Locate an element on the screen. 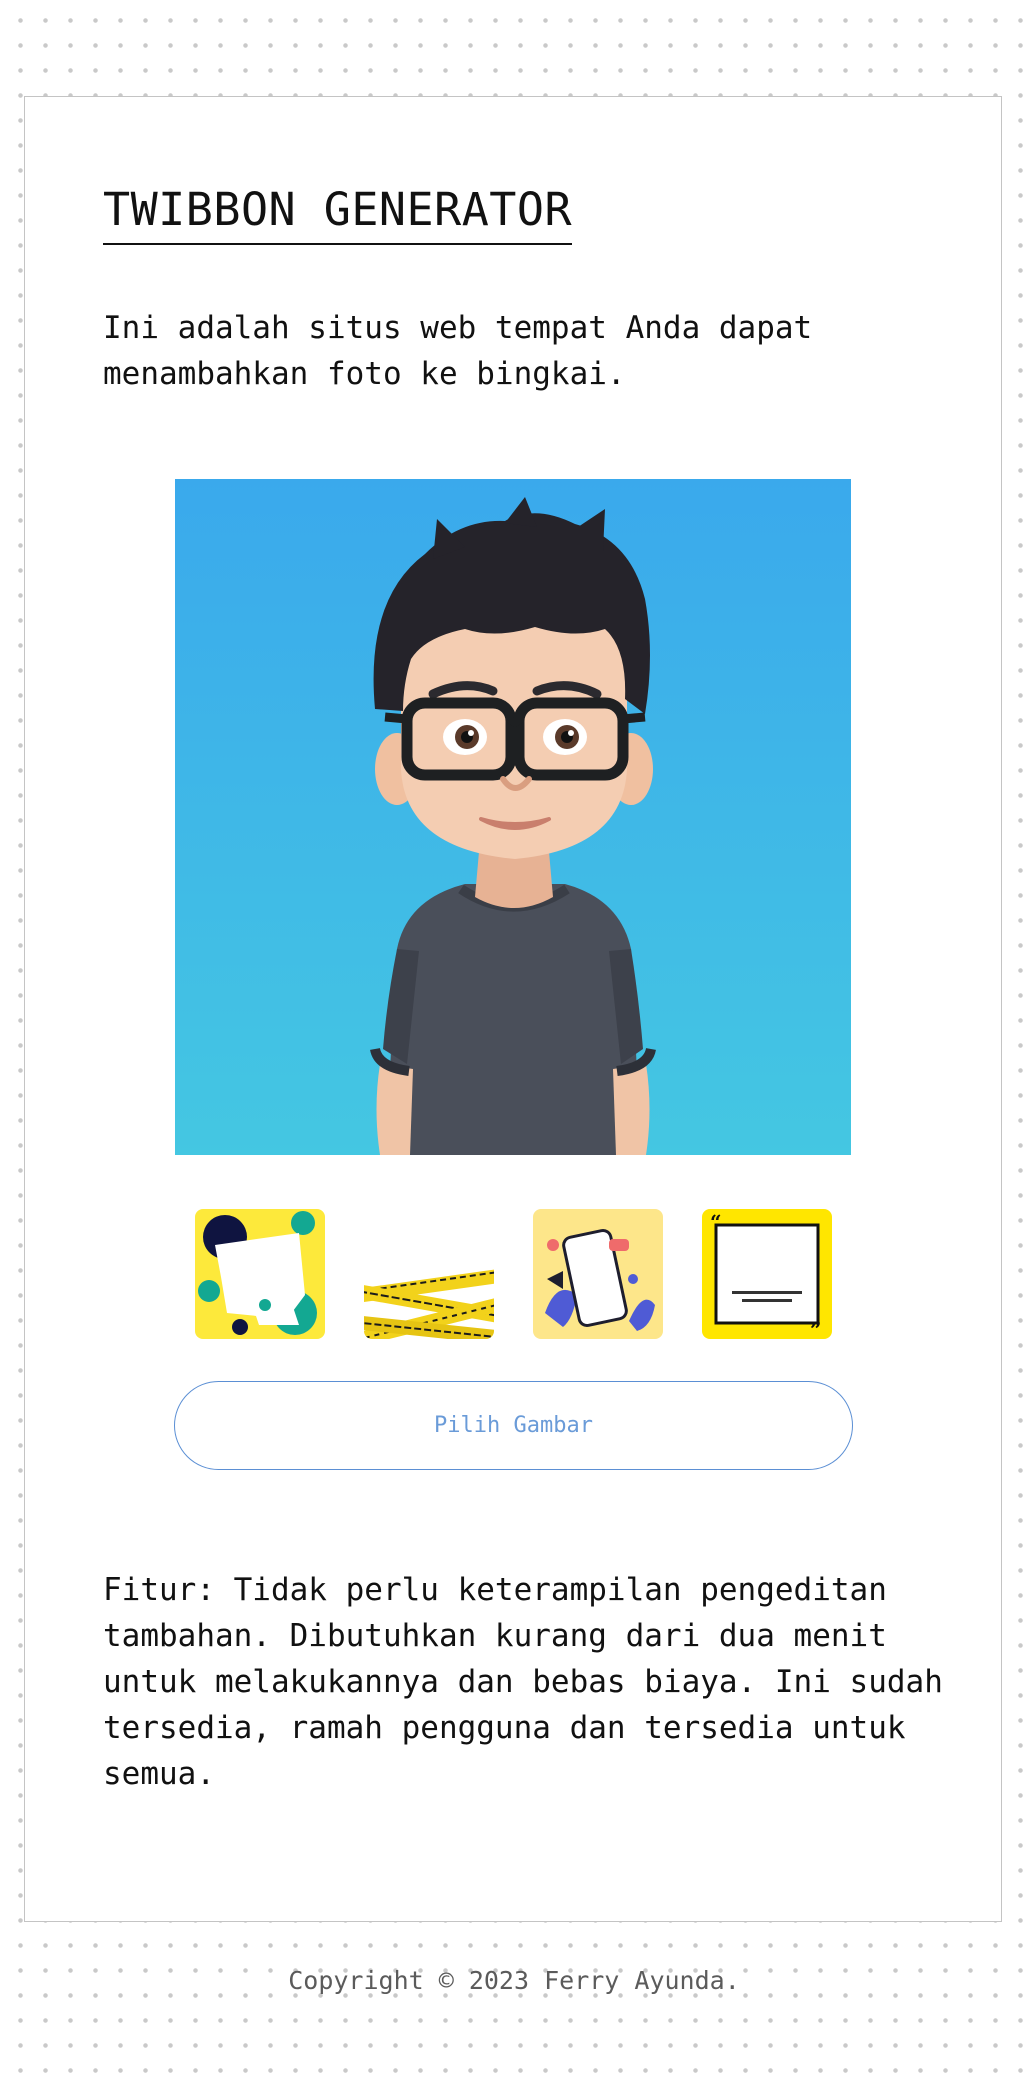  avatar-man-with-glasses-icon is located at coordinates (513, 826).